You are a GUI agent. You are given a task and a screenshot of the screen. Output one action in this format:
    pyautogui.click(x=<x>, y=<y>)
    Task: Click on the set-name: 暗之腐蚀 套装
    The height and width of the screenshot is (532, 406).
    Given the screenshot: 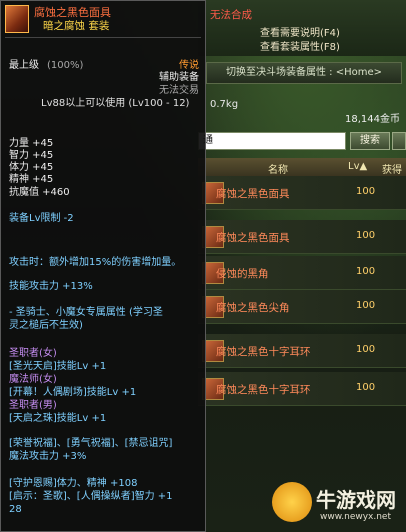 What is the action you would take?
    pyautogui.click(x=76, y=26)
    